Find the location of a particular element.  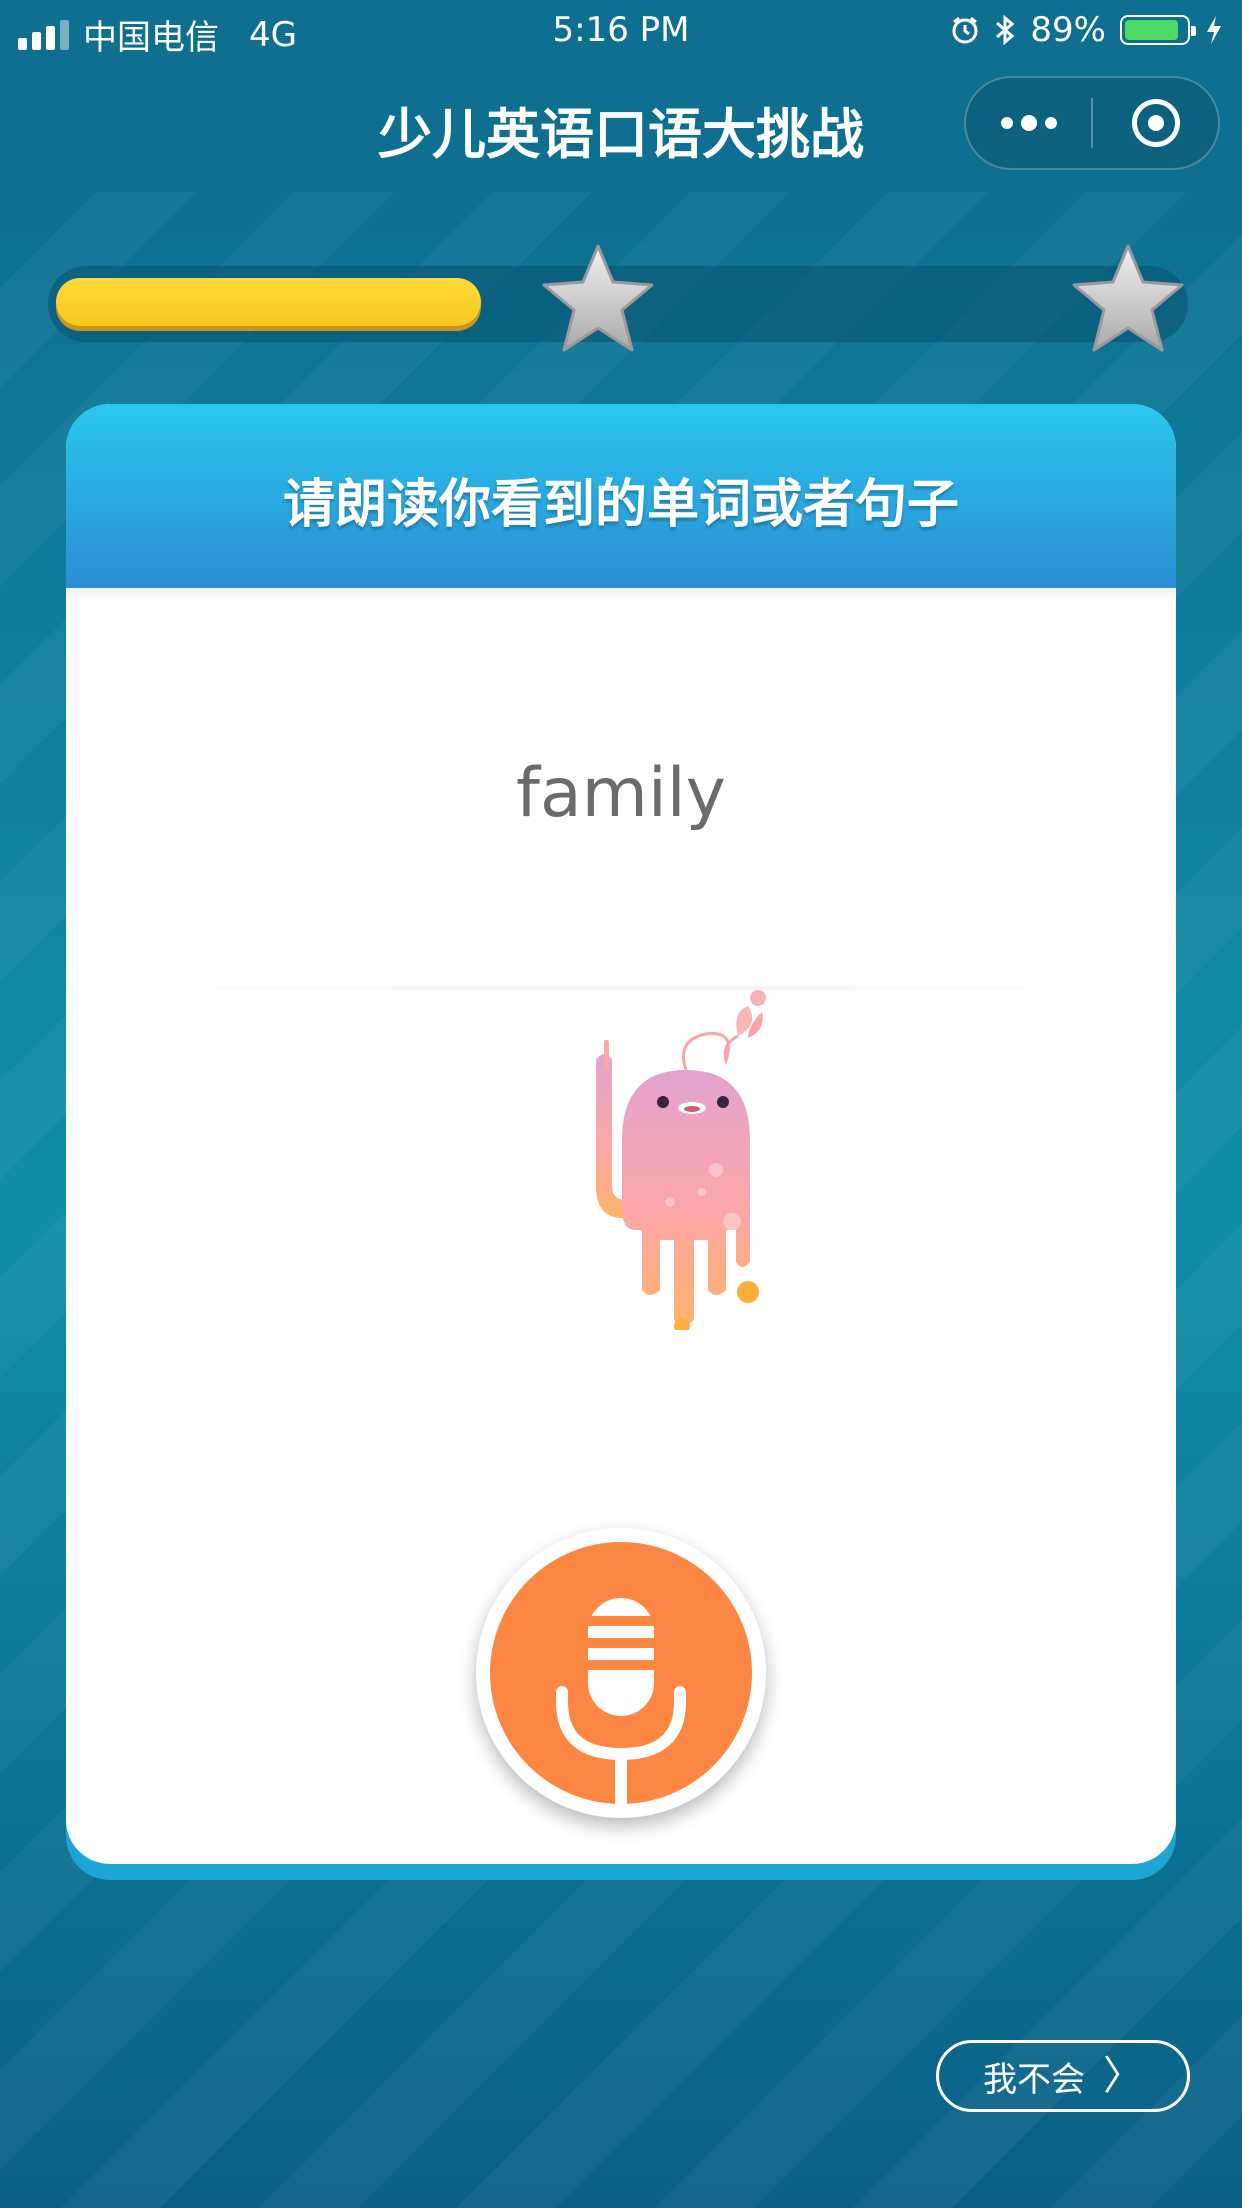

battery-percent: 89% is located at coordinates (1068, 30).